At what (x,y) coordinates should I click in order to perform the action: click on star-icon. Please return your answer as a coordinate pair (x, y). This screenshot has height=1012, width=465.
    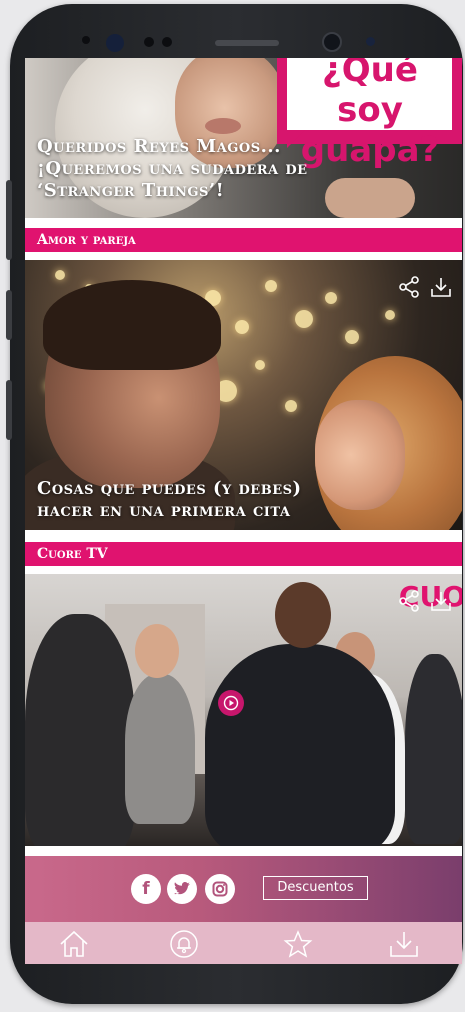
    Looking at the image, I should click on (298, 944).